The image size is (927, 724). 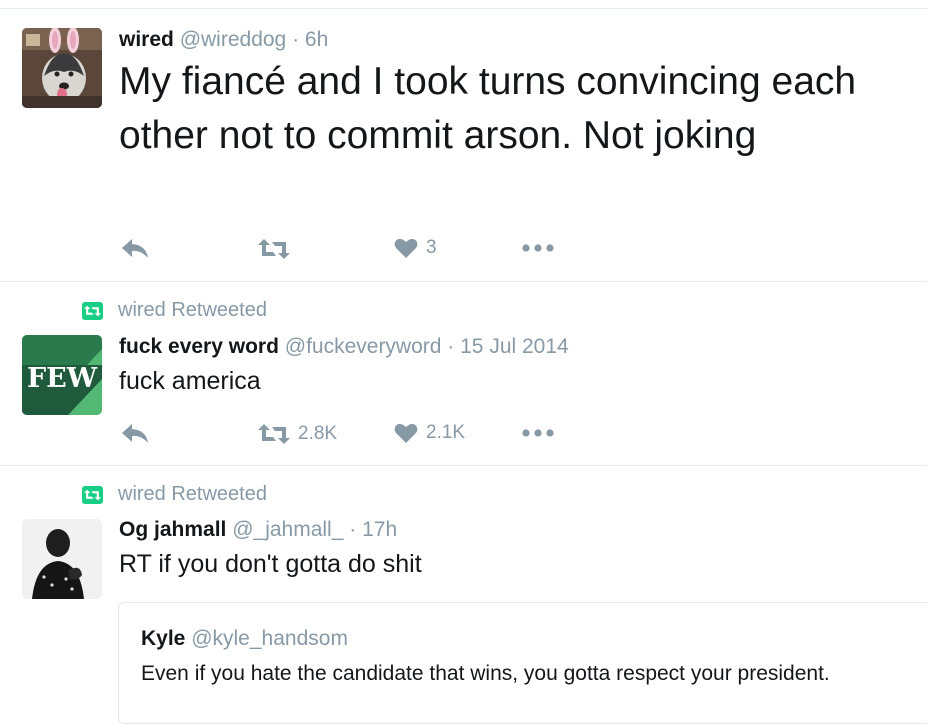 I want to click on person-avatar-icon, so click(x=62, y=559).